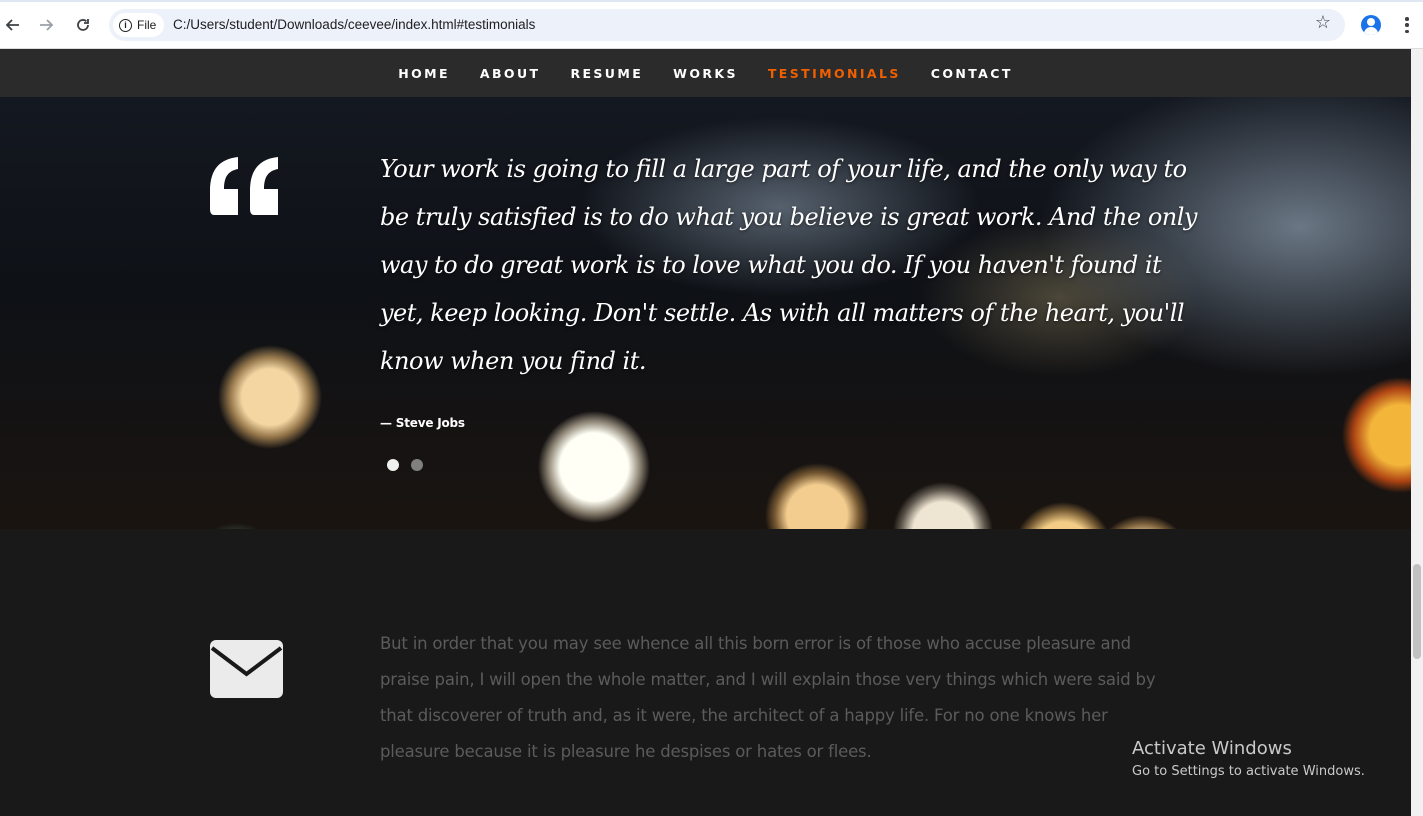  What do you see at coordinates (711, 1) in the screenshot?
I see `tab-strip-edge` at bounding box center [711, 1].